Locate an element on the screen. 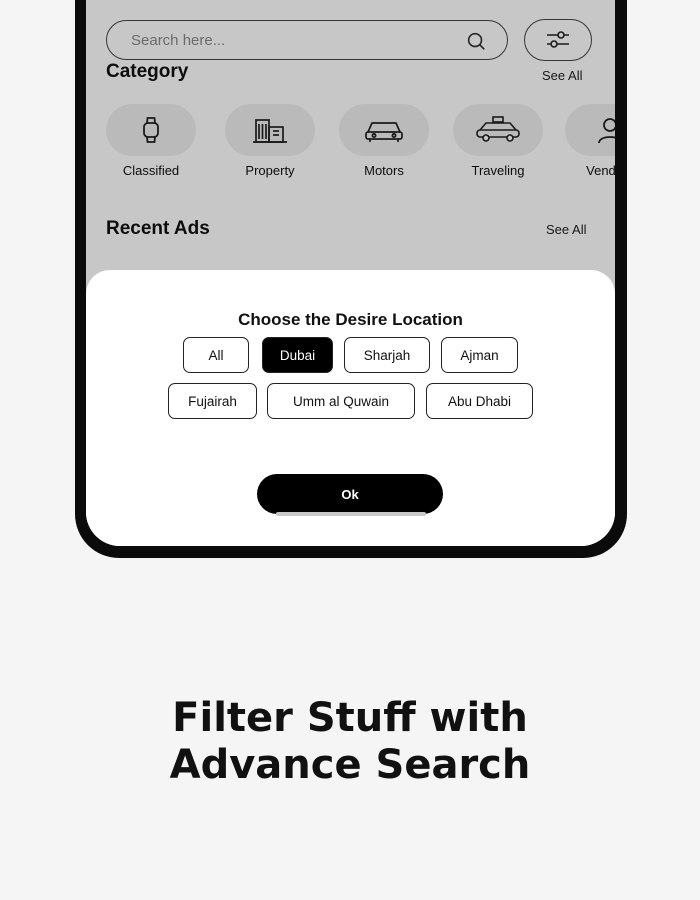 The width and height of the screenshot is (700, 900). location-dialog-title: Choose the Desire Location is located at coordinates (350, 319).